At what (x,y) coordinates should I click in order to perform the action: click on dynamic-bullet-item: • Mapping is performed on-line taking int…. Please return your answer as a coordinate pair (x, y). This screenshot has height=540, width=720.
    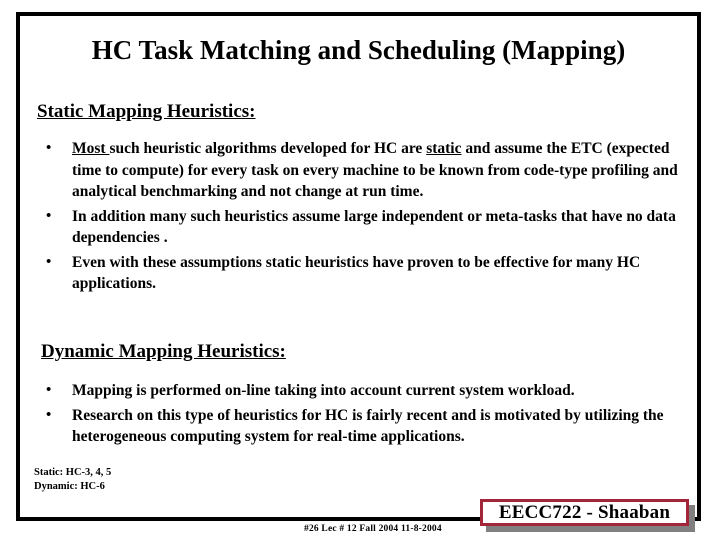
    Looking at the image, I should click on (360, 391).